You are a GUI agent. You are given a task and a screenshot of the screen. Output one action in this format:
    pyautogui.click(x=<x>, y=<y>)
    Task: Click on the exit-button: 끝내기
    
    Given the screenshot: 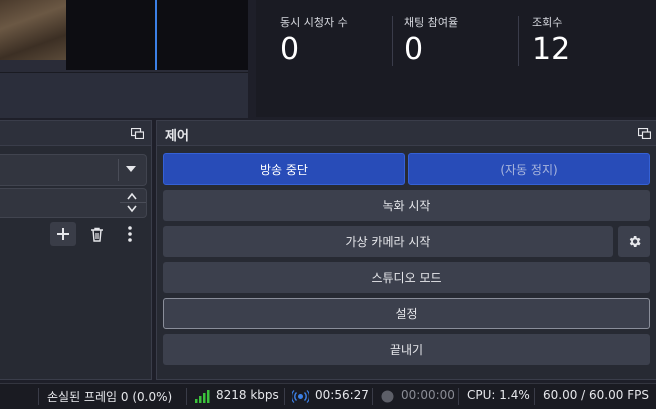 What is the action you would take?
    pyautogui.click(x=406, y=349)
    